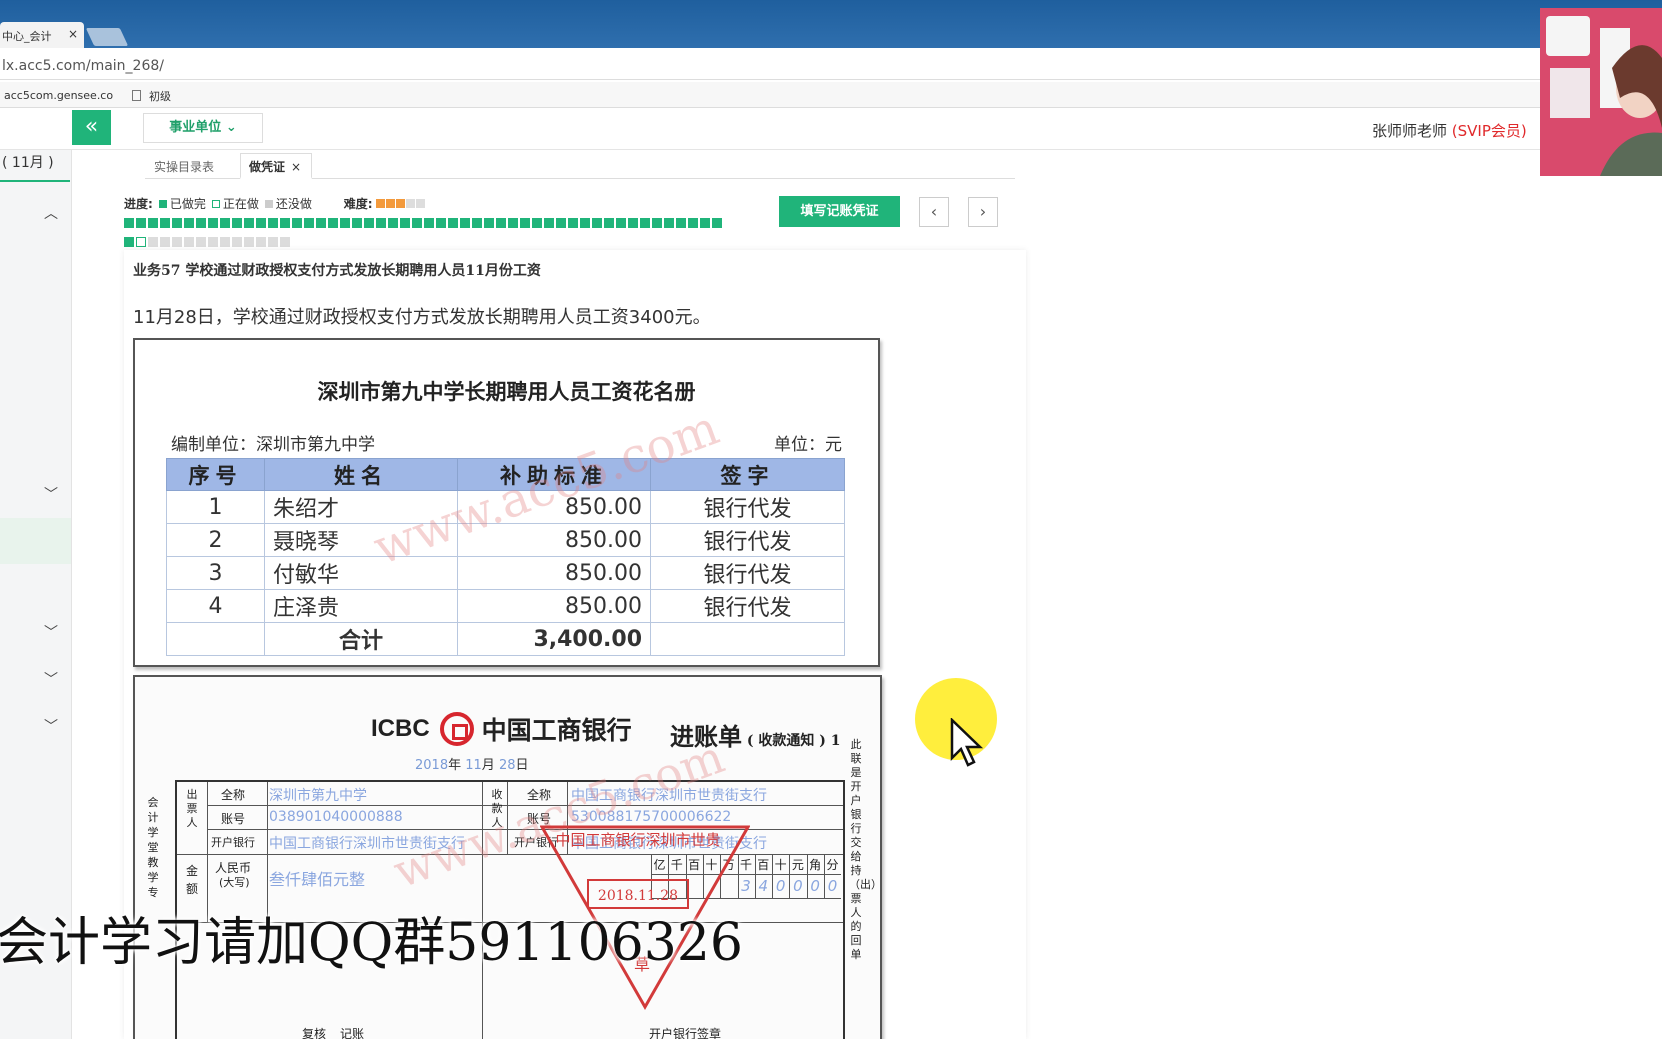 This screenshot has height=1039, width=1662. I want to click on prev-button: ‹, so click(934, 212).